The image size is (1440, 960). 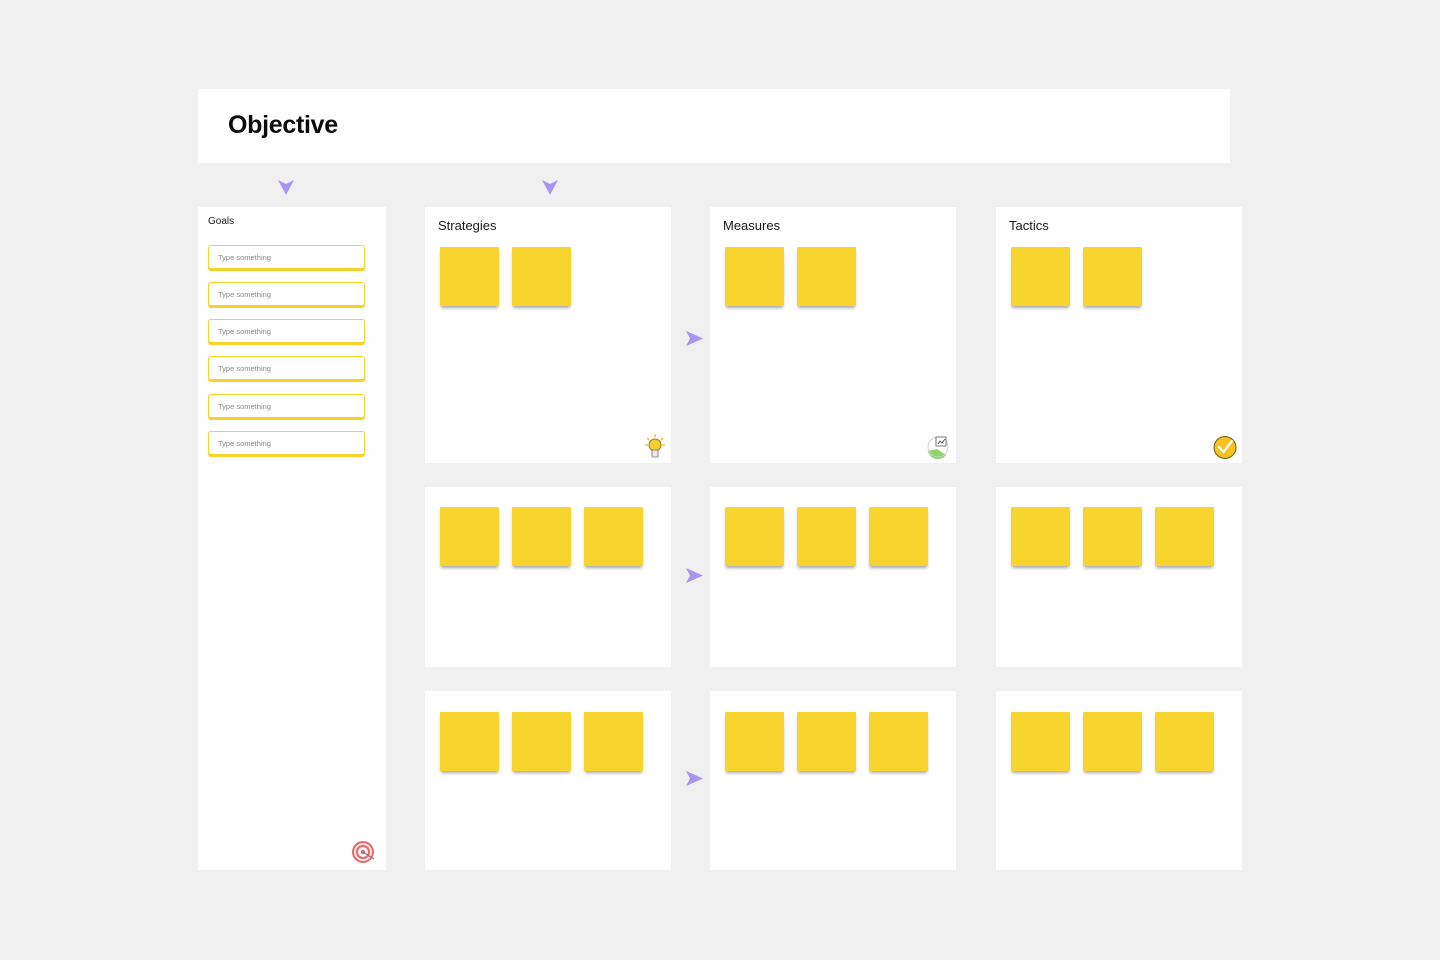 What do you see at coordinates (467, 225) in the screenshot?
I see `strategies-title: Strategies` at bounding box center [467, 225].